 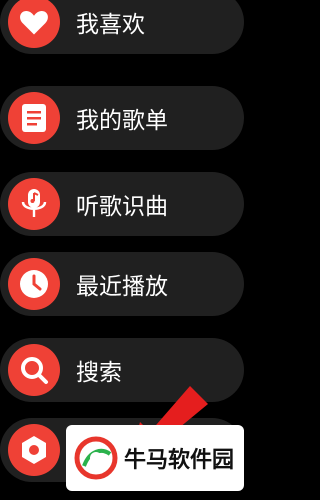 What do you see at coordinates (122, 207) in the screenshot?
I see `menu-item-label: 听歌识曲` at bounding box center [122, 207].